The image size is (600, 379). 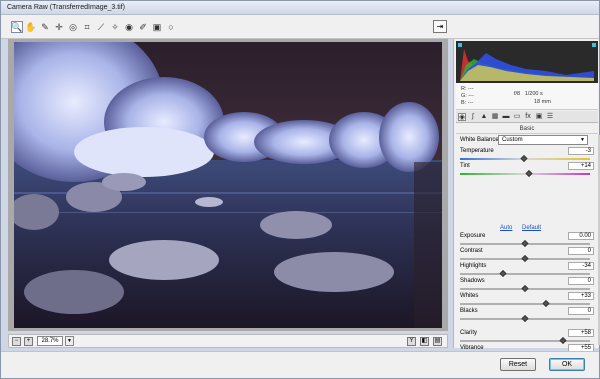 I want to click on slider-whites: Whites +33, so click(x=527, y=300).